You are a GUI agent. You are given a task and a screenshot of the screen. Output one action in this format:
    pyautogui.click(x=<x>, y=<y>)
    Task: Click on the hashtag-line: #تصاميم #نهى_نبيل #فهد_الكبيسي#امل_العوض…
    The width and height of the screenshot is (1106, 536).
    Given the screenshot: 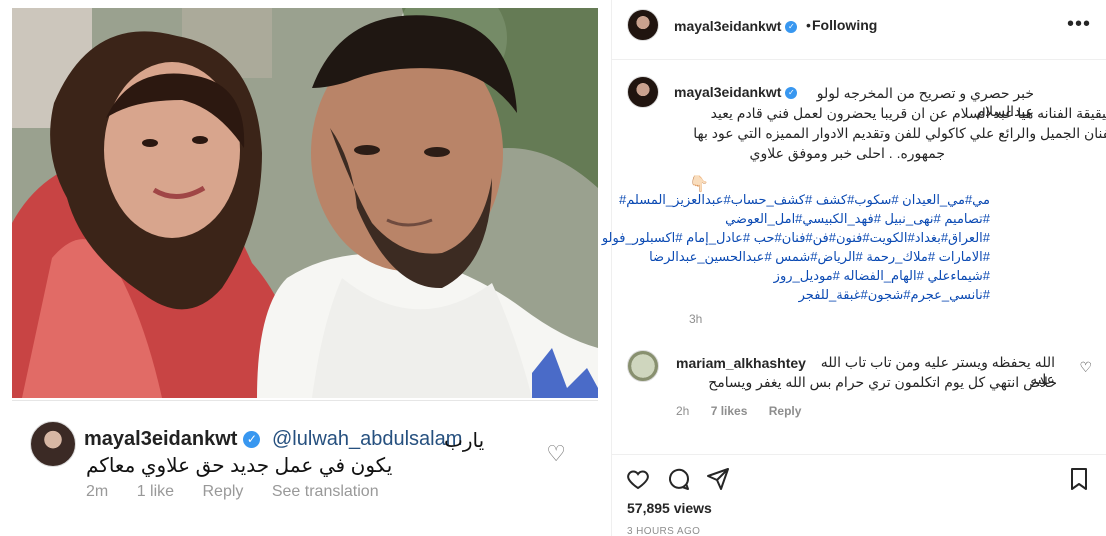 What is the action you would take?
    pyautogui.click(x=832, y=218)
    